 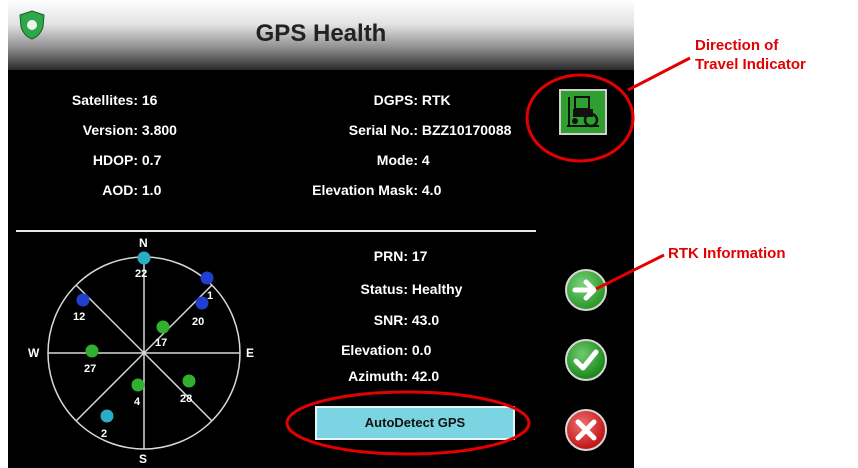 I want to click on direction-callout-line, so click(x=659, y=74).